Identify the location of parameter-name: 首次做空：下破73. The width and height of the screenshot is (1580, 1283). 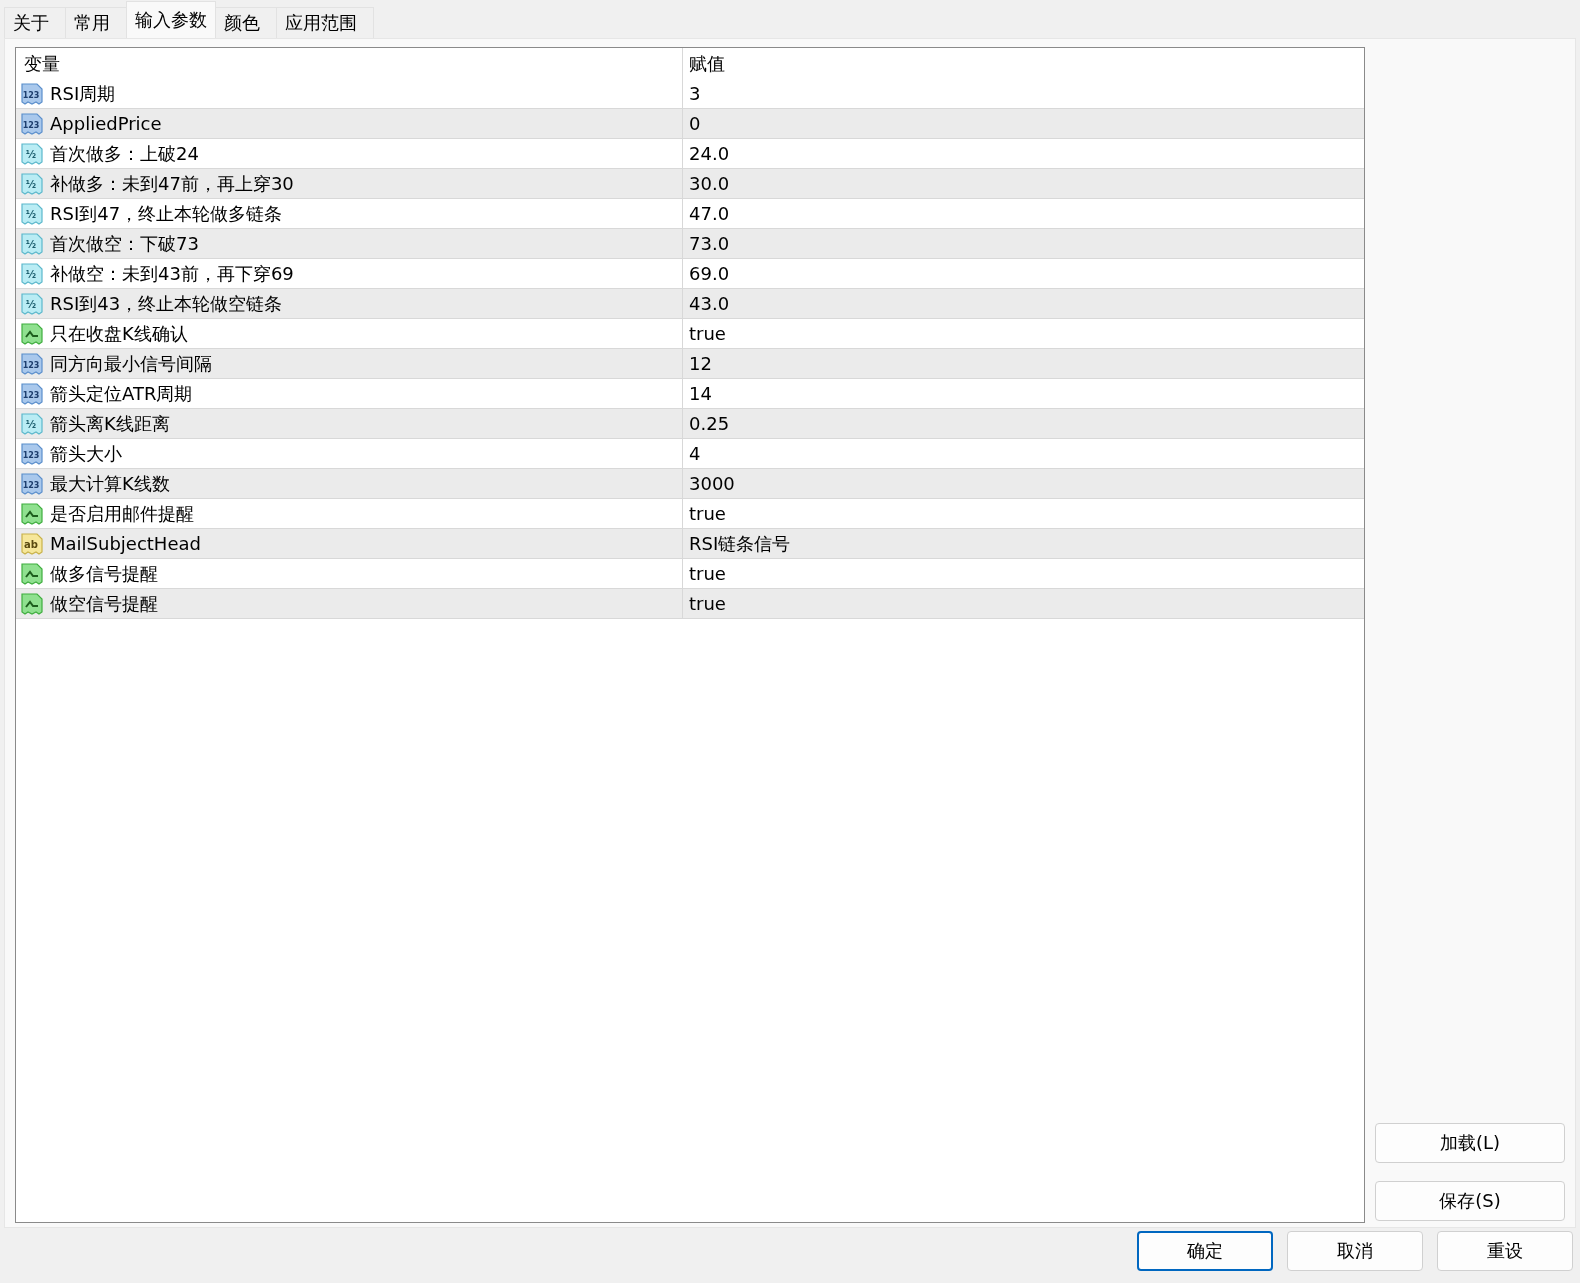
(124, 243).